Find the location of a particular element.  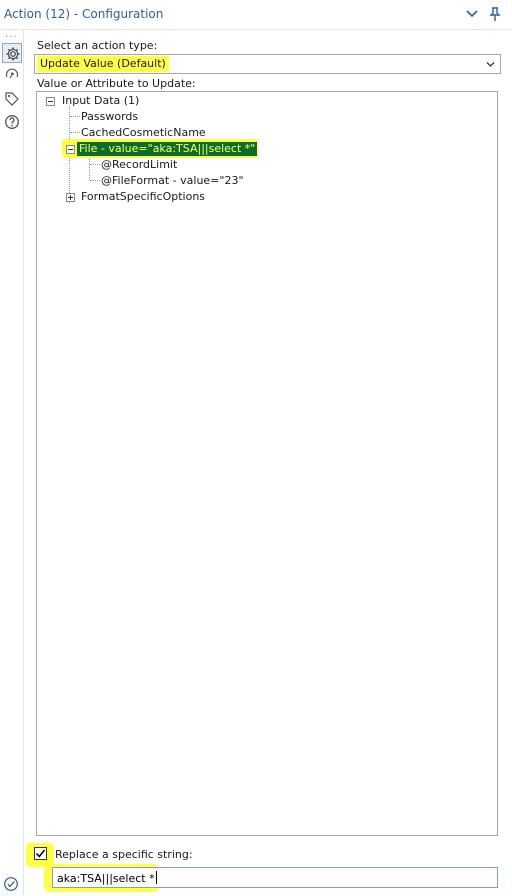

action-type-selected: Update Value (Default) is located at coordinates (103, 64).